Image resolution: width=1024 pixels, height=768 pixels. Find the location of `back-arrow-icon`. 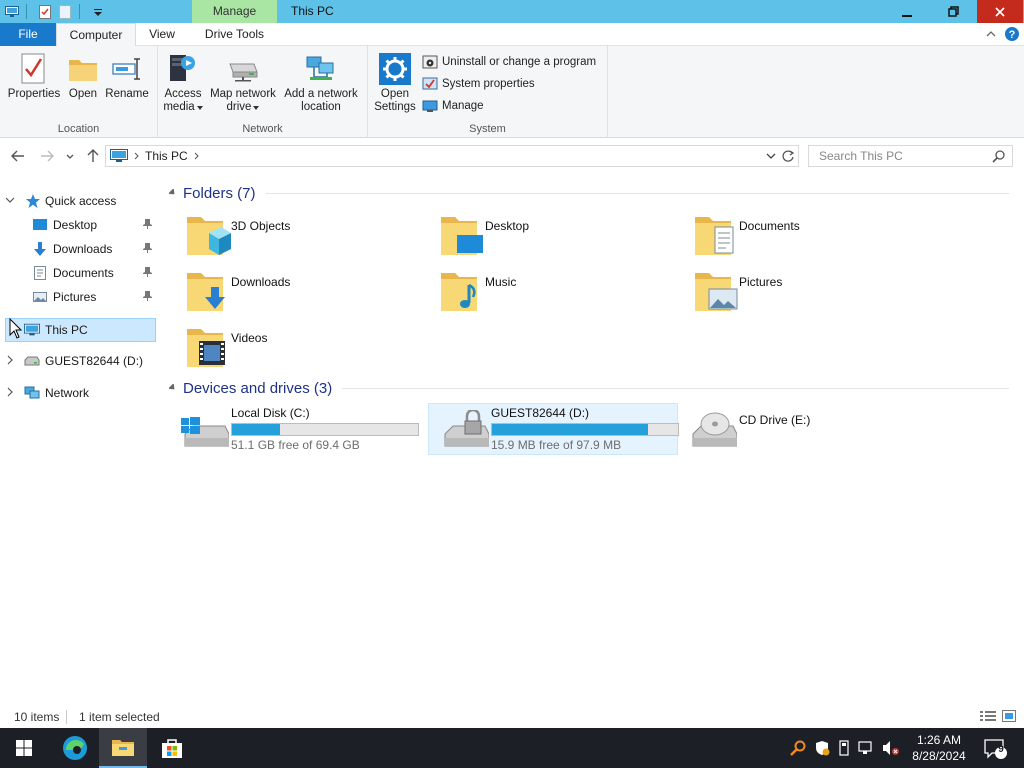

back-arrow-icon is located at coordinates (17, 156).